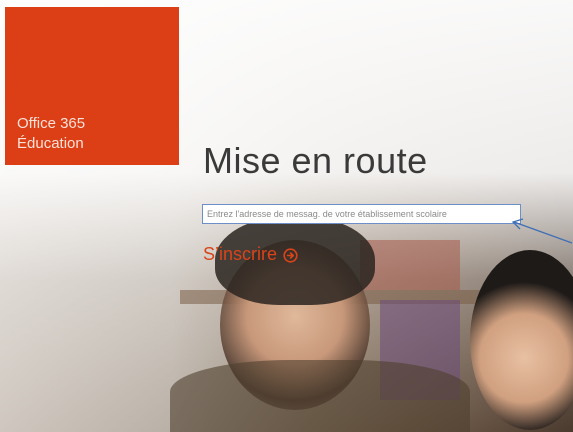 The image size is (573, 432). Describe the element at coordinates (315, 160) in the screenshot. I see `page-title: Mise en route` at that location.